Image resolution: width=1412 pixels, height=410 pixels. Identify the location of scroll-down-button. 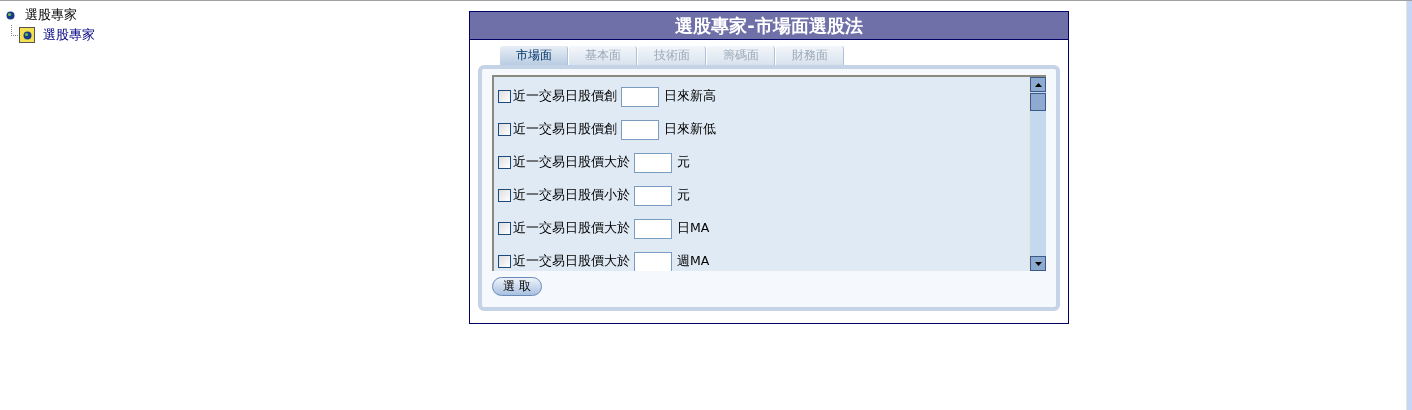
(1038, 263).